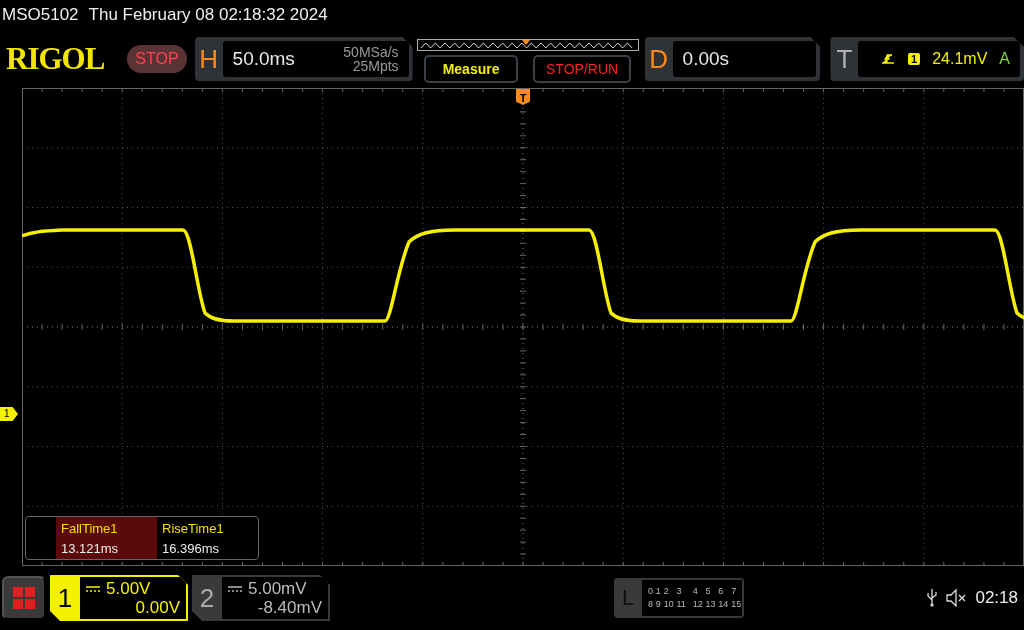  What do you see at coordinates (711, 604) in the screenshot?
I see `digital-channel-number: 13` at bounding box center [711, 604].